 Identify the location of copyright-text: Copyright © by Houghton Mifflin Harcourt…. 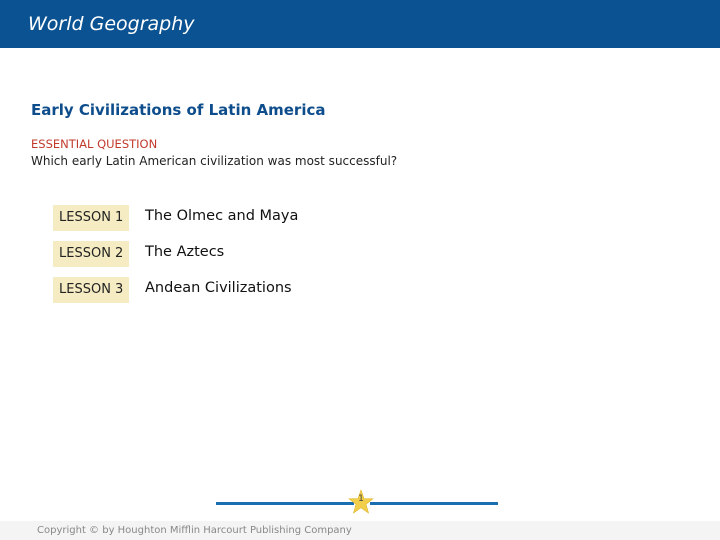
(194, 530).